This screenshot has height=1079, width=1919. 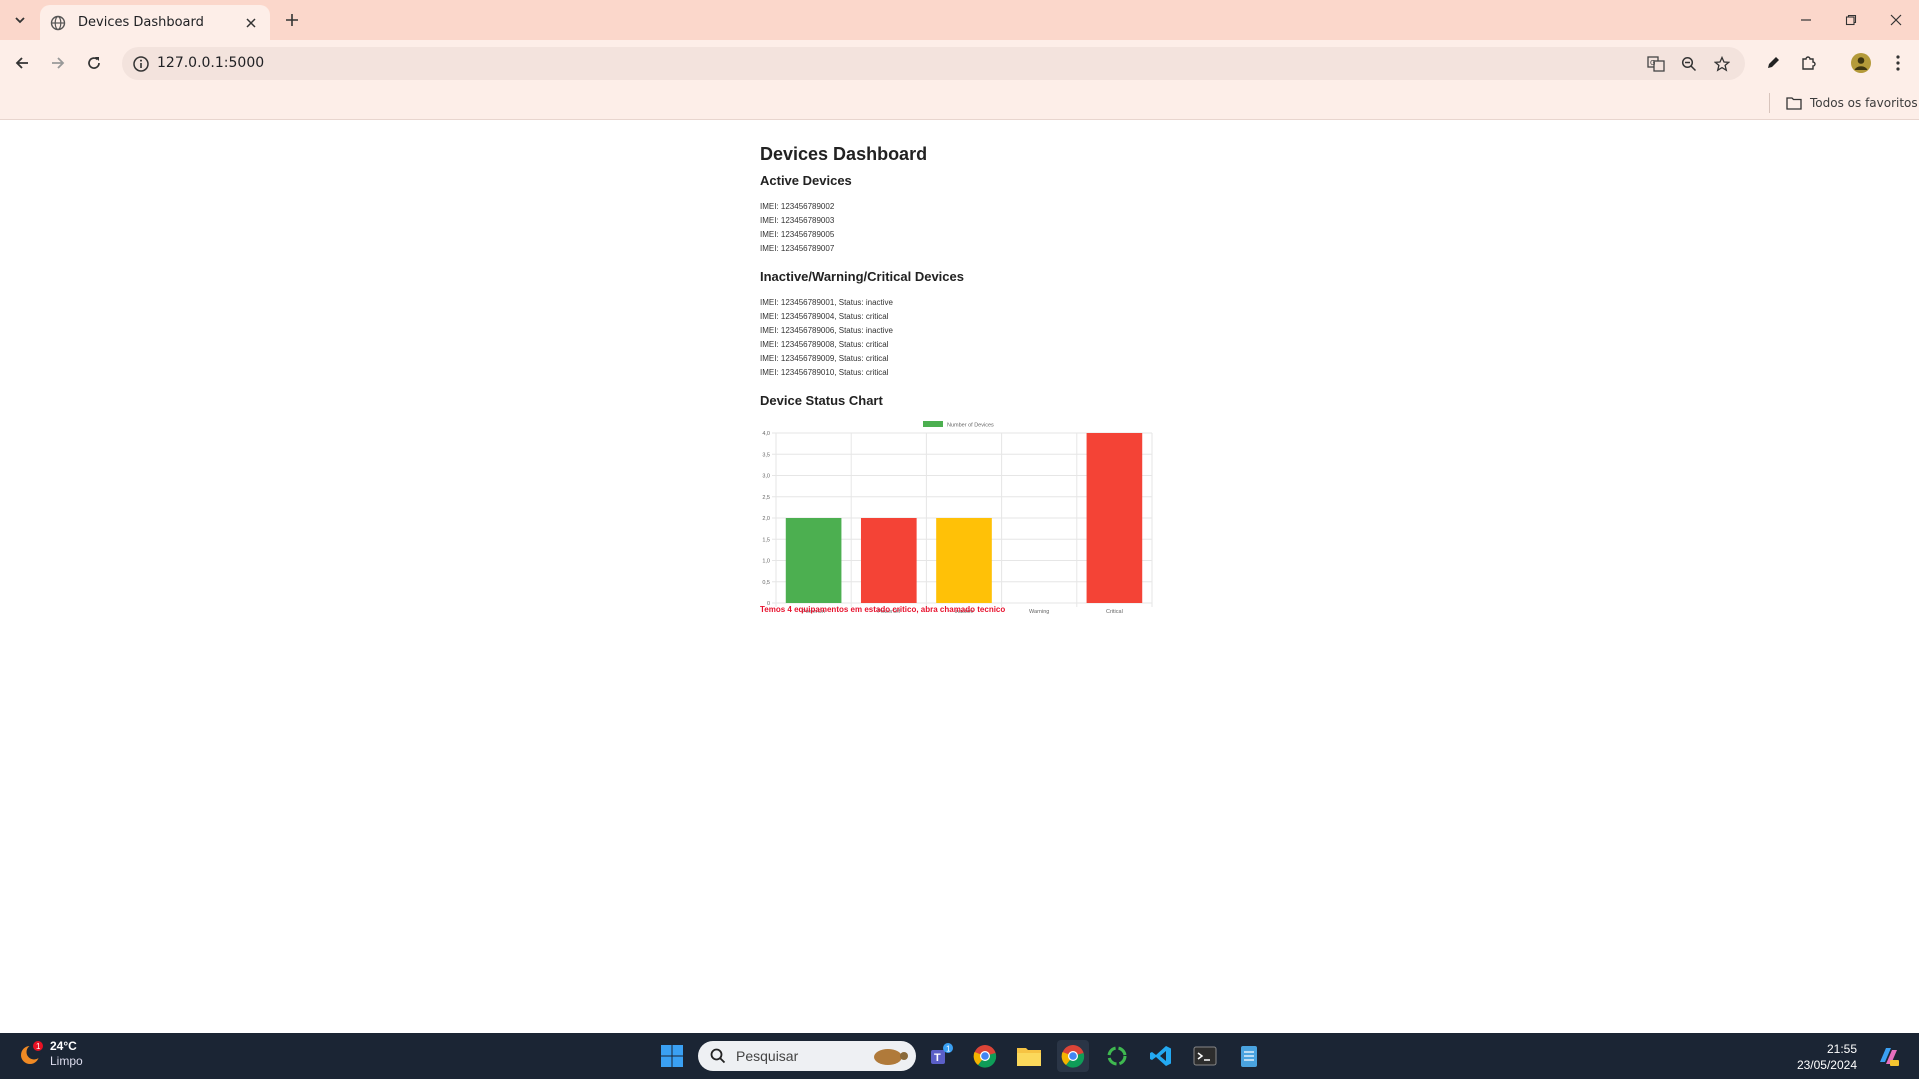 I want to click on x-tick-label: Warning, so click(x=1039, y=612).